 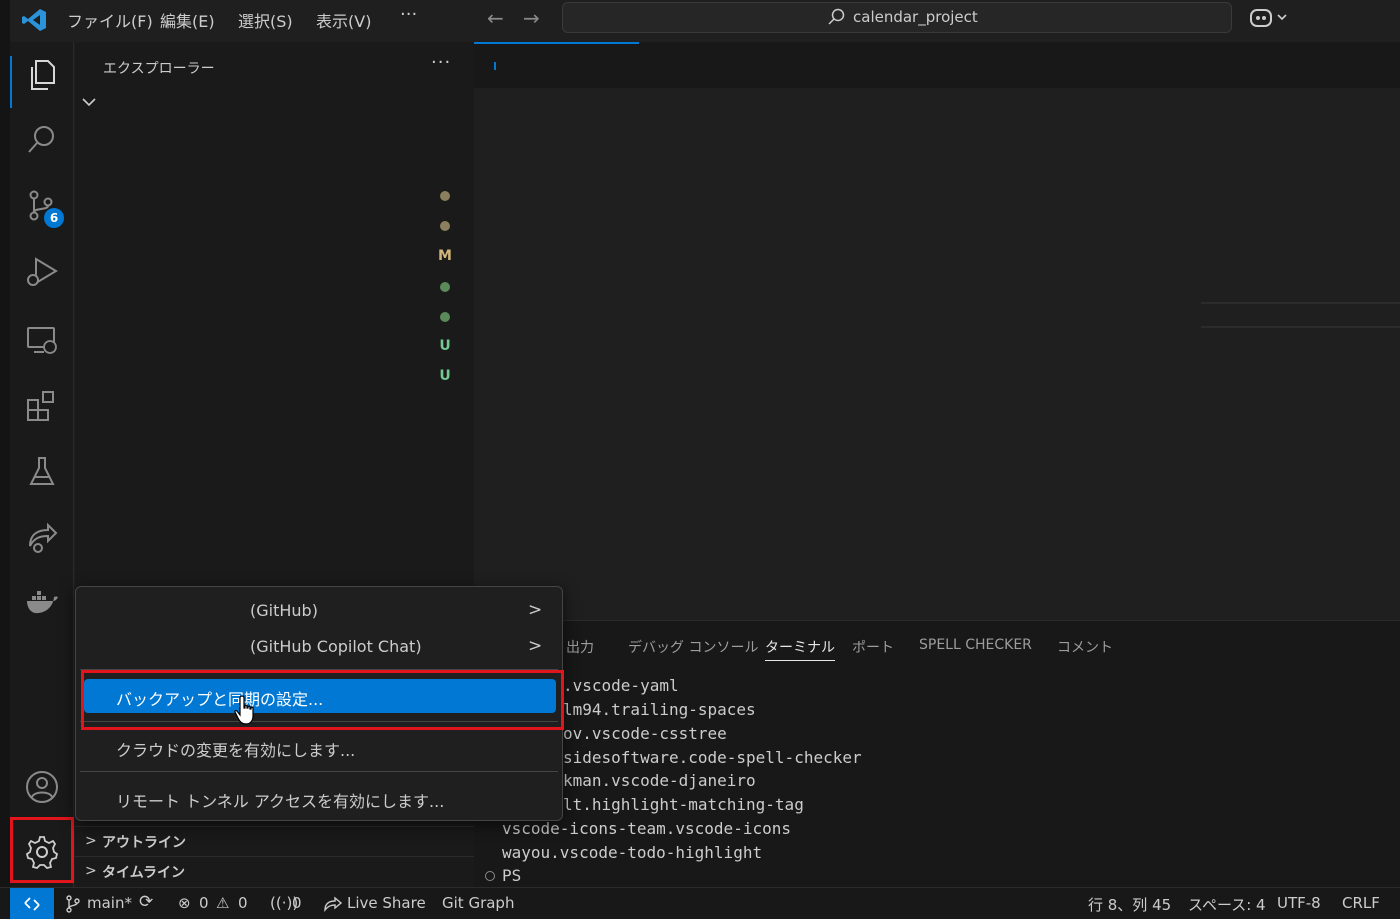 I want to click on outline-section-label: アウトライン, so click(x=144, y=843).